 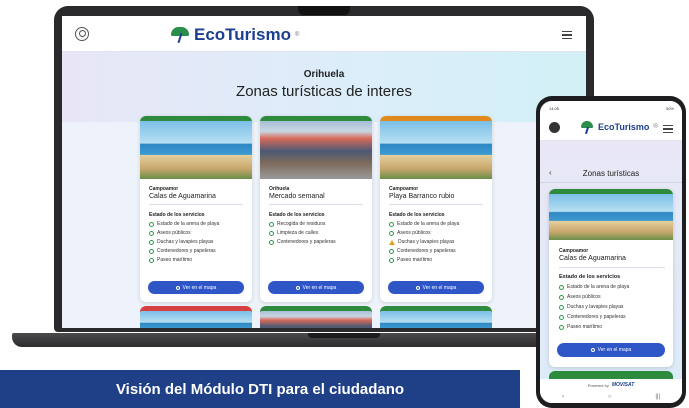 What do you see at coordinates (623, 385) in the screenshot?
I see `movisat-logo: MOVISAT` at bounding box center [623, 385].